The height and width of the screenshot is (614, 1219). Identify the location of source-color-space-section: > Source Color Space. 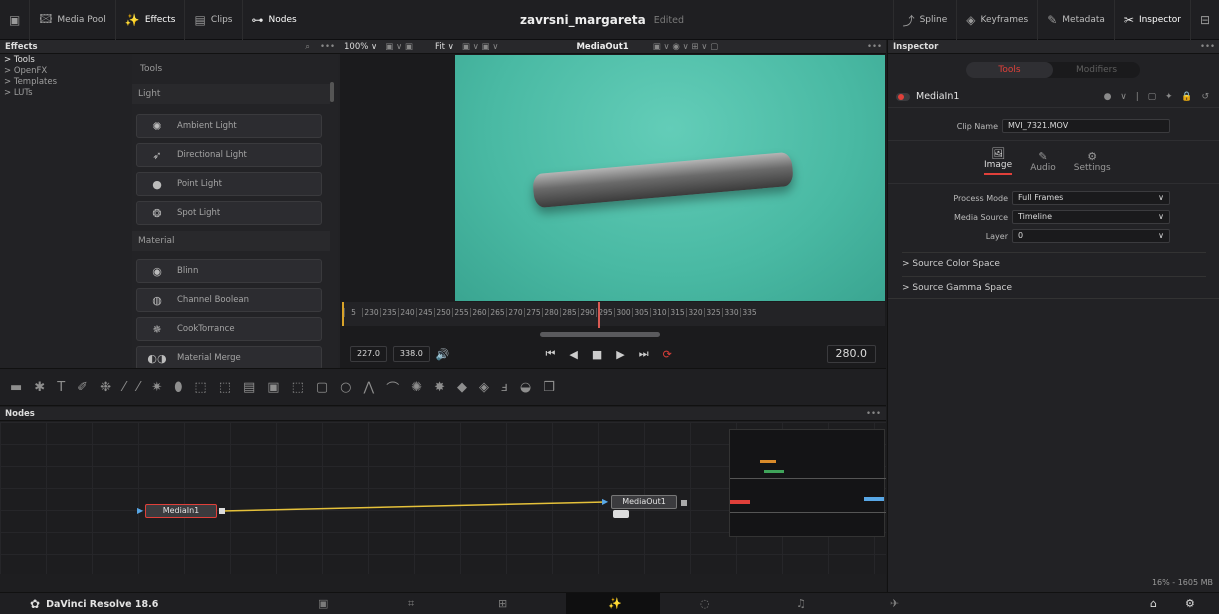
(1054, 263).